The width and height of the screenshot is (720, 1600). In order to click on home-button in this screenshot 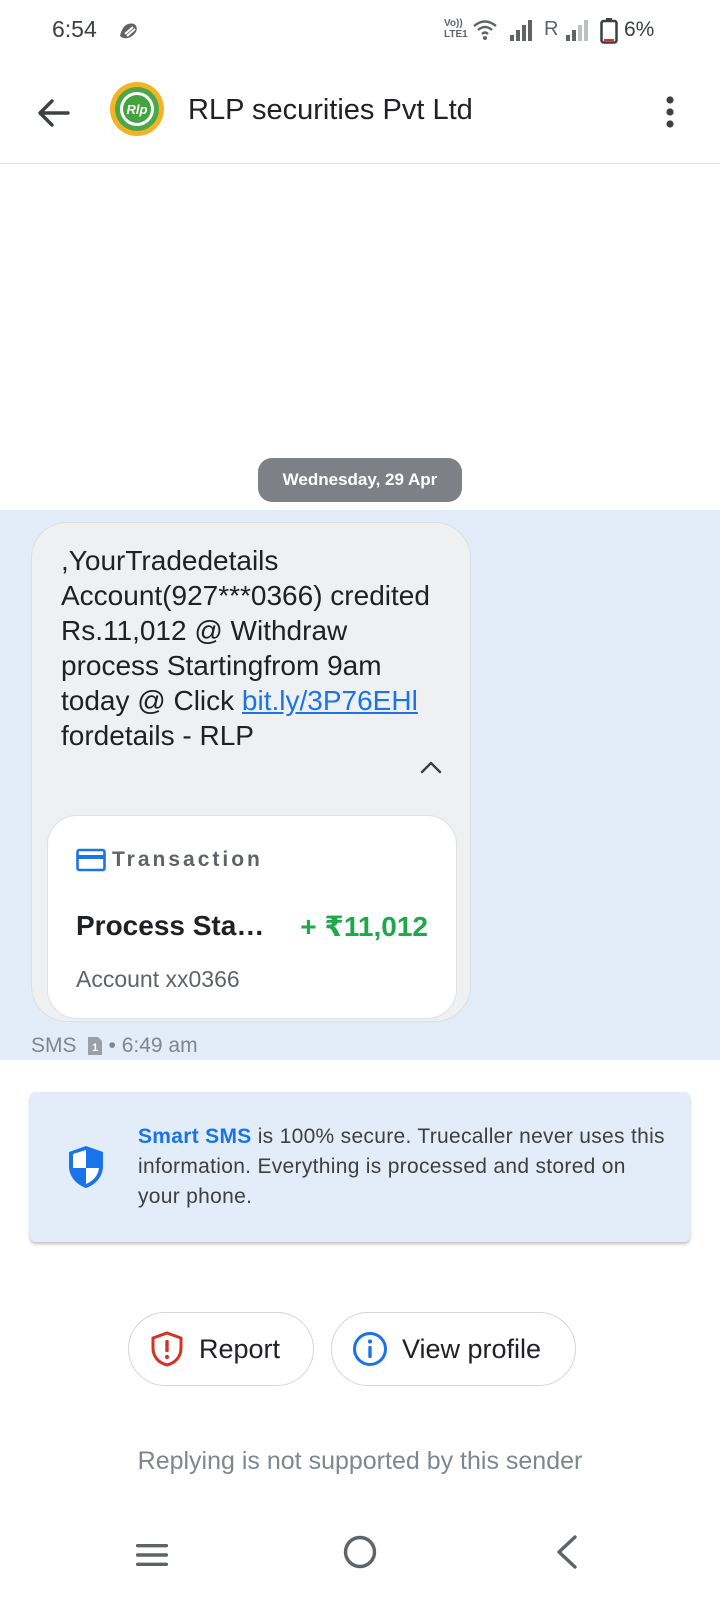, I will do `click(360, 1552)`.